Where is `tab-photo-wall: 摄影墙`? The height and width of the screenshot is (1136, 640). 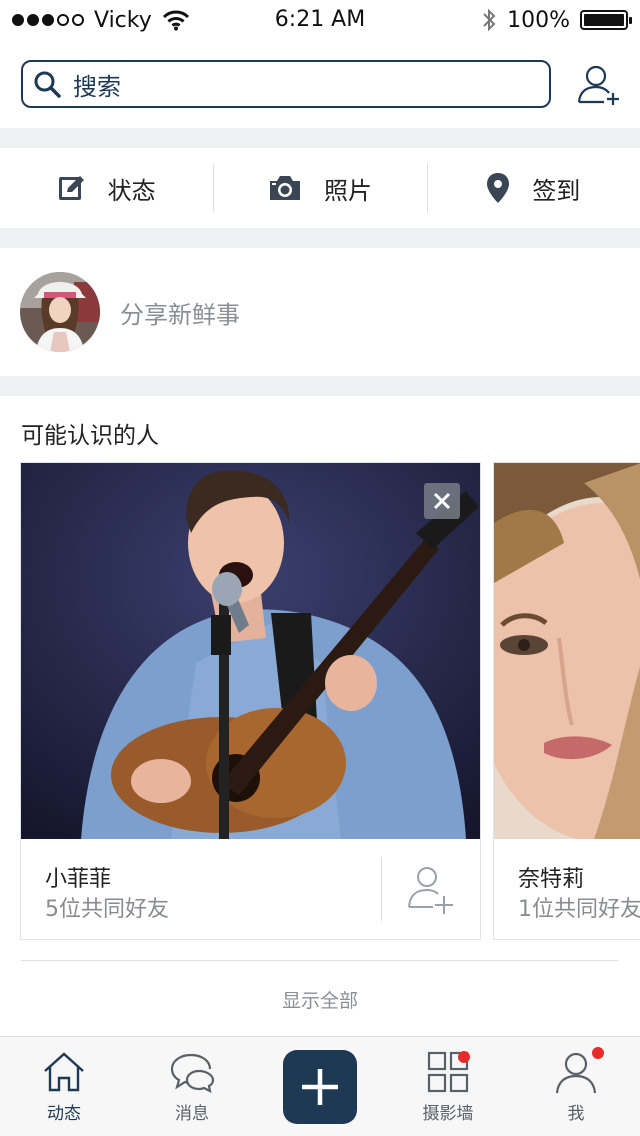 tab-photo-wall: 摄影墙 is located at coordinates (448, 1086).